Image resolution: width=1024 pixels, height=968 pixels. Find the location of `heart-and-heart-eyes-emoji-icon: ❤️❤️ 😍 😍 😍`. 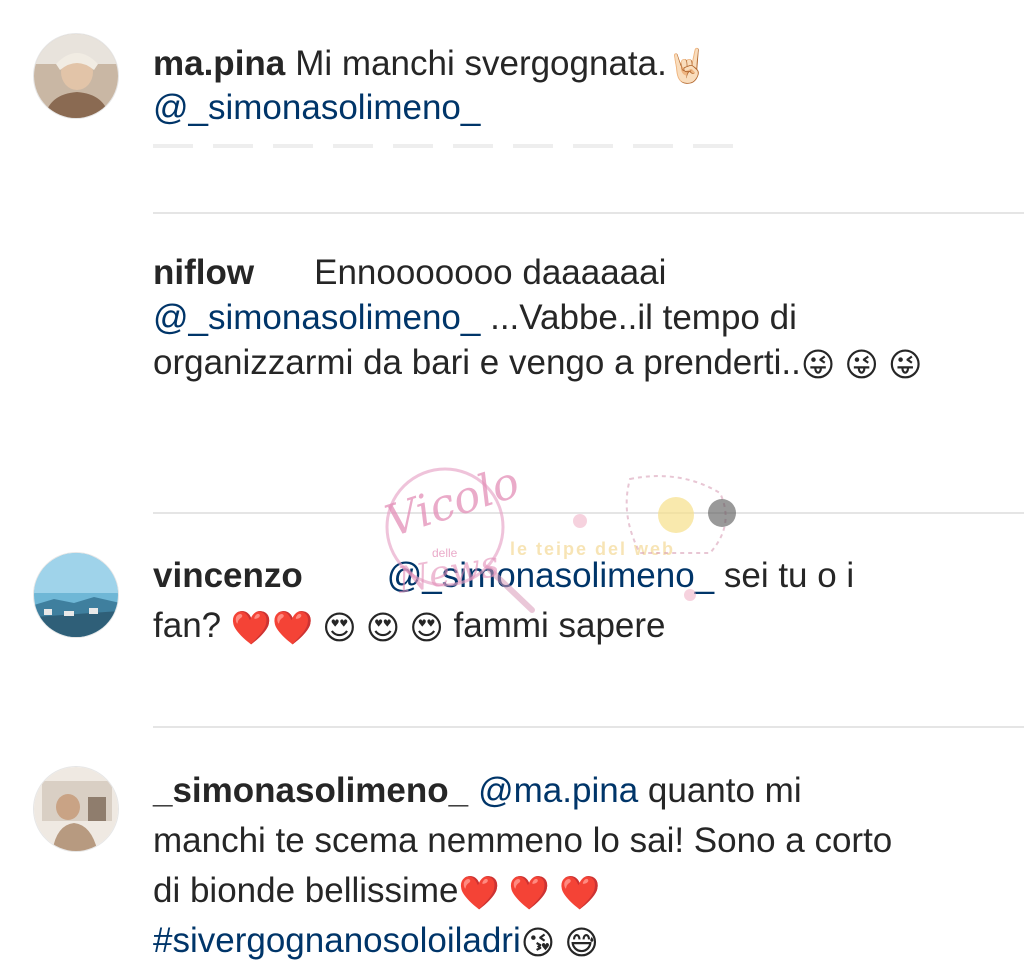

heart-and-heart-eyes-emoji-icon: ❤️❤️ 😍 😍 😍 is located at coordinates (337, 627).